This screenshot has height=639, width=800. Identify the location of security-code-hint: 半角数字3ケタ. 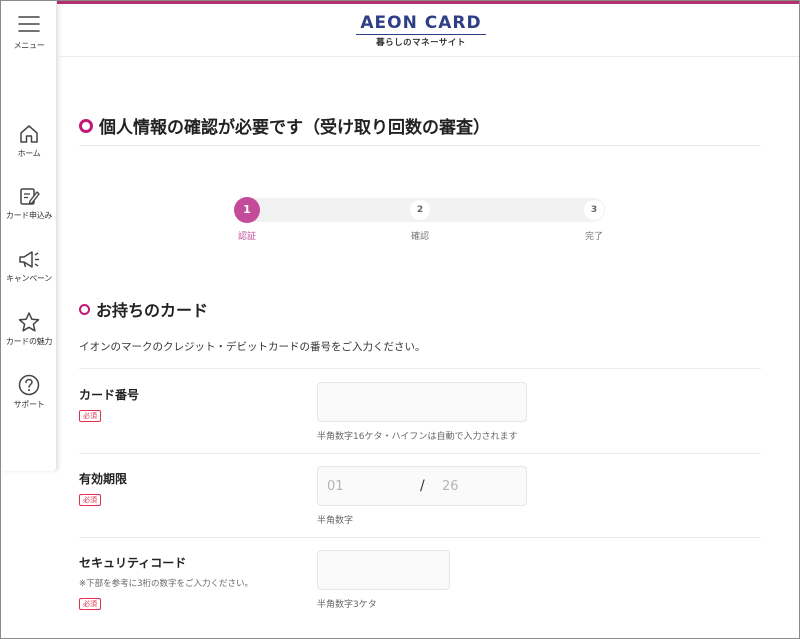
(347, 605).